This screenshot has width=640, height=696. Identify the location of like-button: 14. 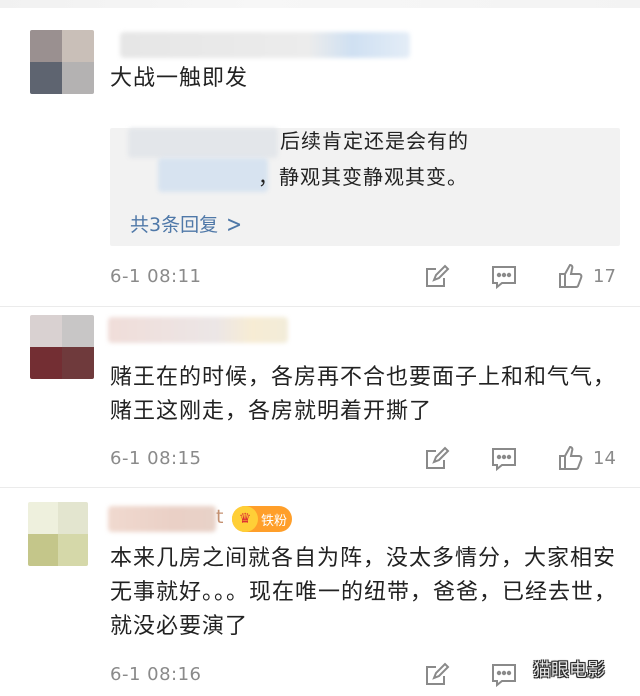
(586, 458).